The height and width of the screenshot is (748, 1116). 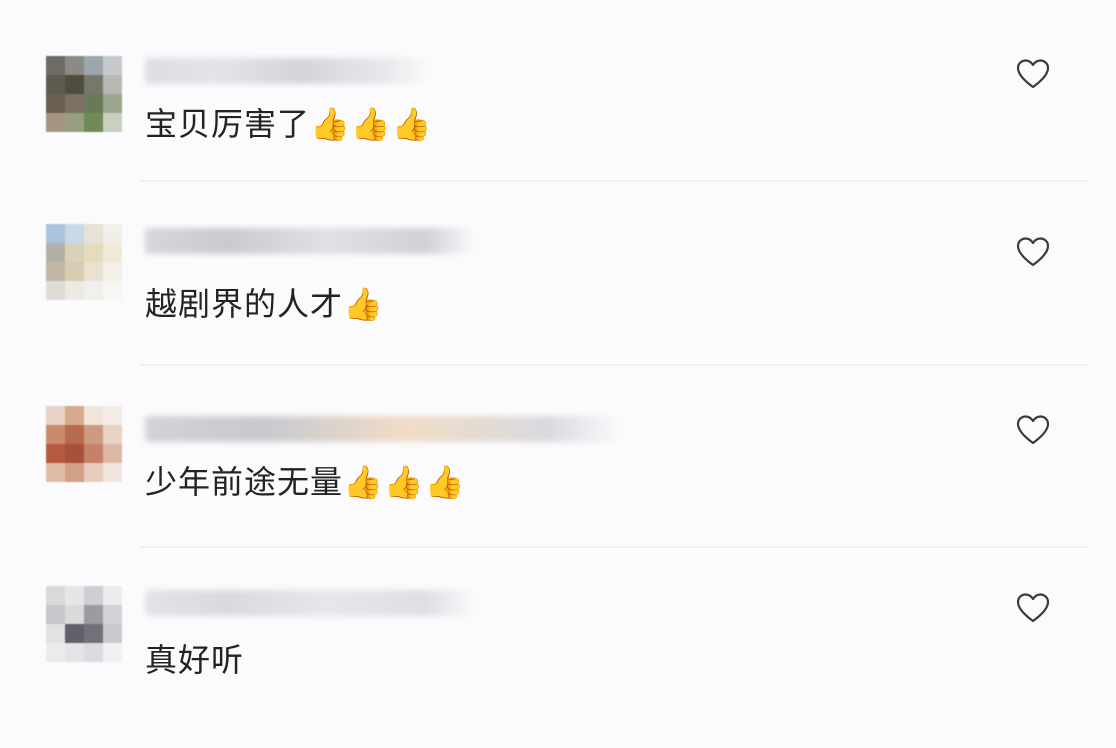 What do you see at coordinates (264, 304) in the screenshot?
I see `comment-text: 越剧界的人才👍` at bounding box center [264, 304].